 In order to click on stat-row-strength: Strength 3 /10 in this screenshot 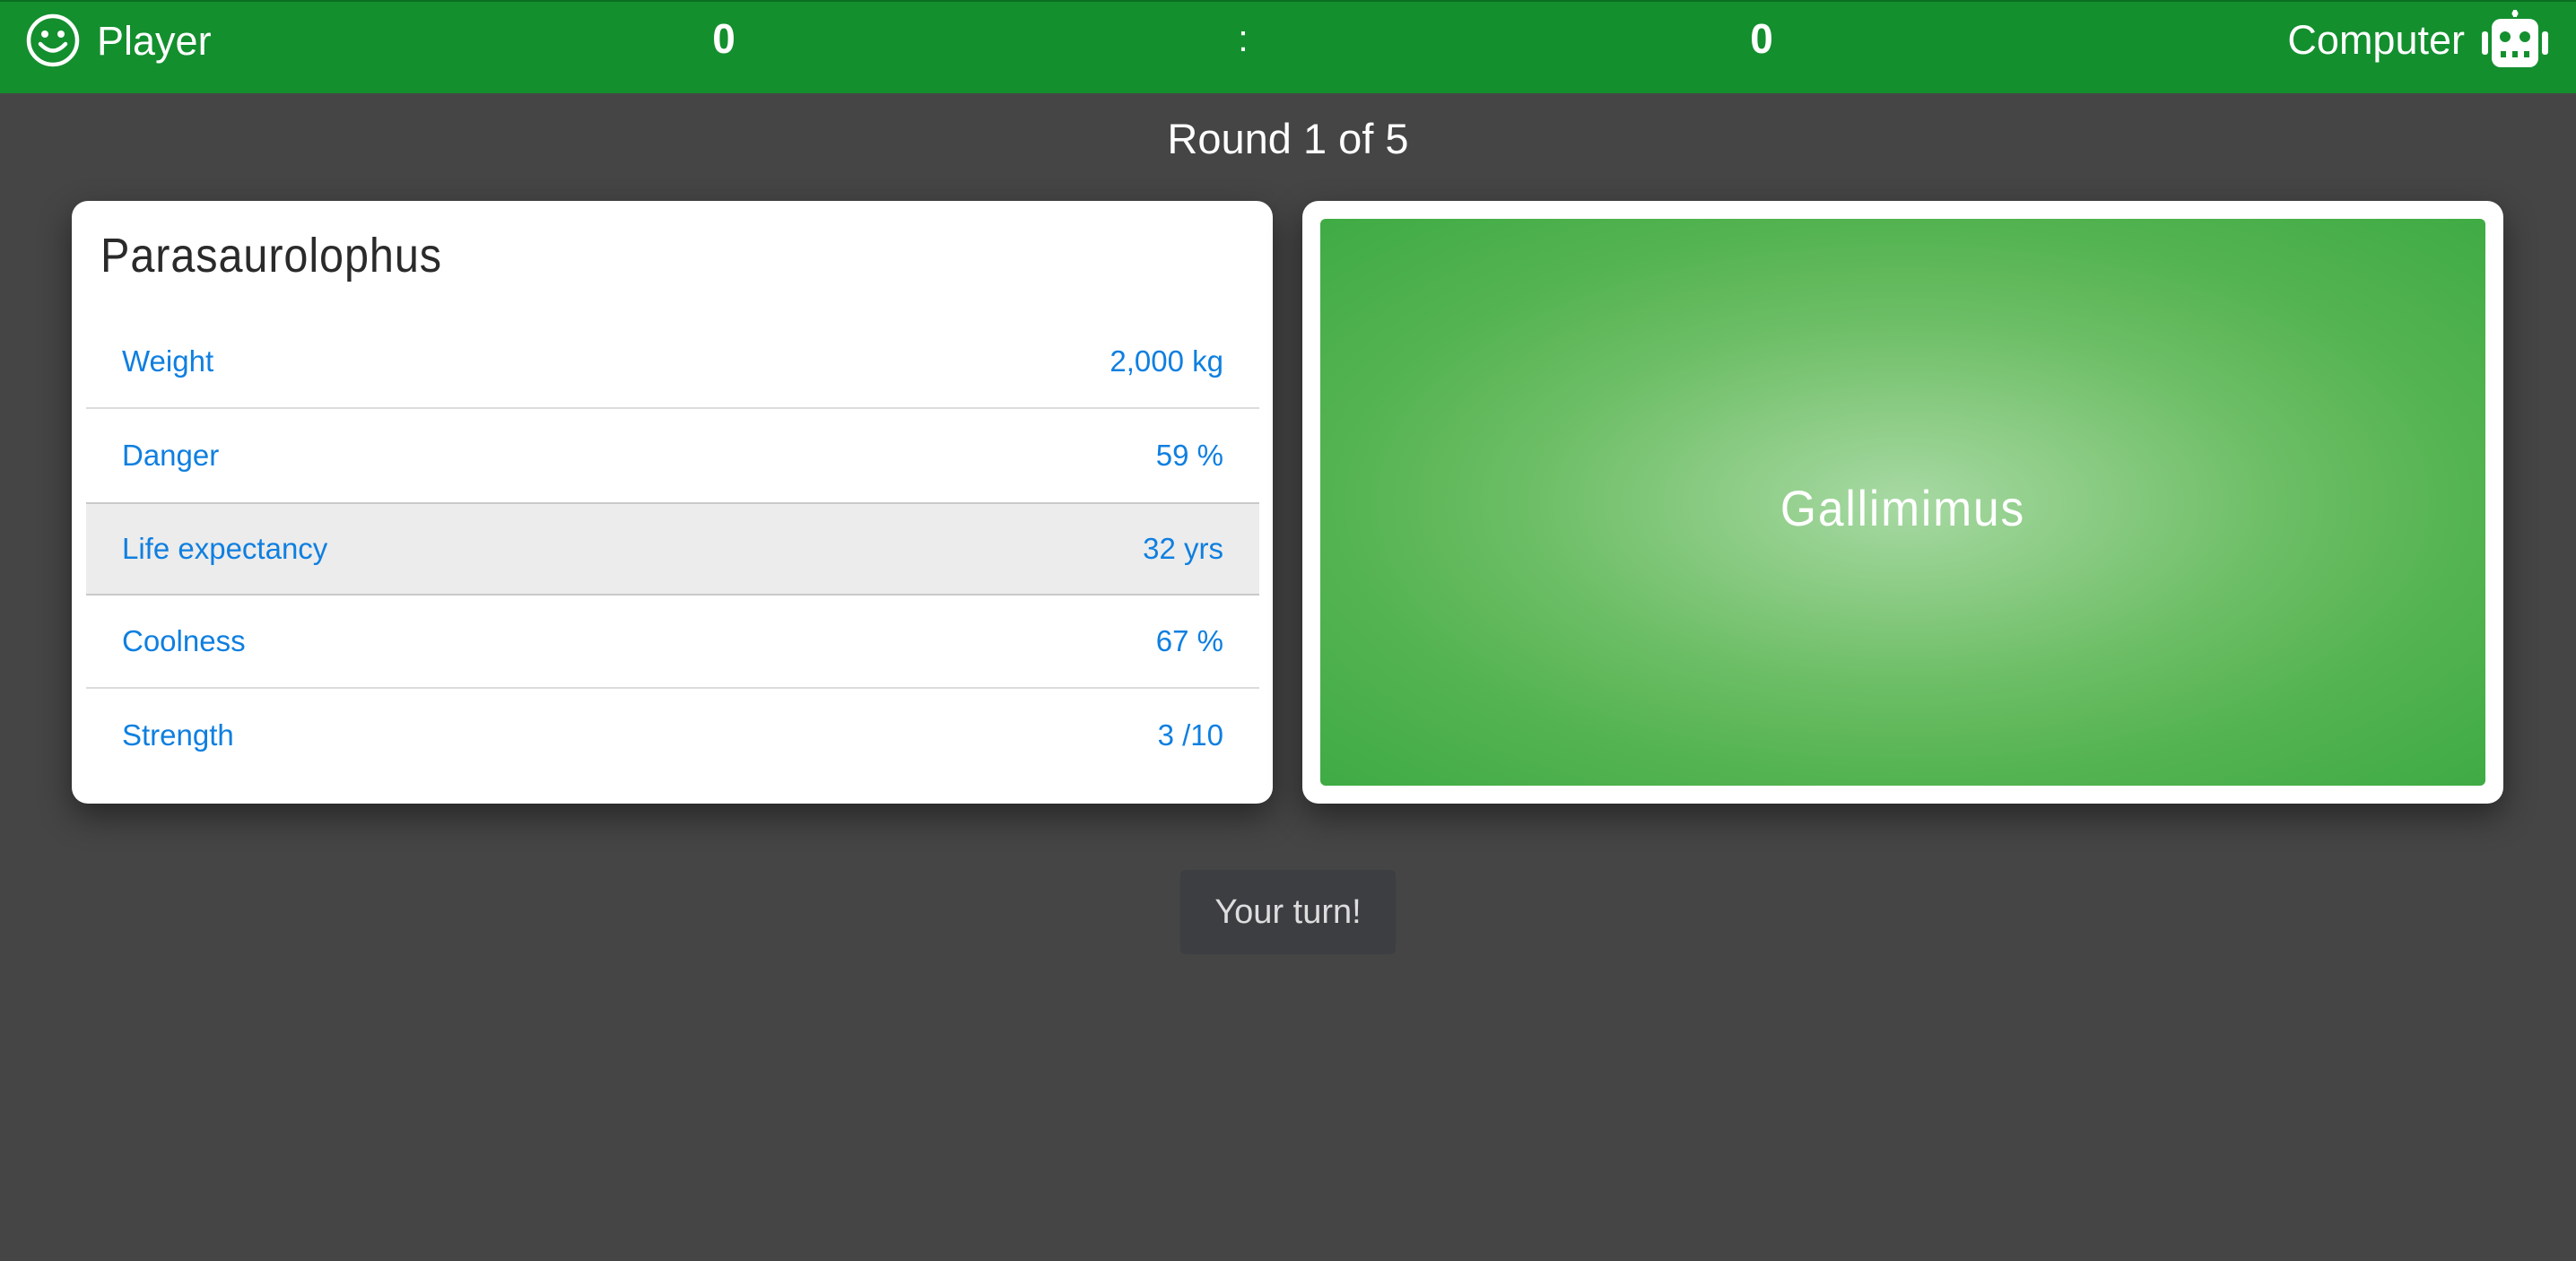, I will do `click(672, 736)`.